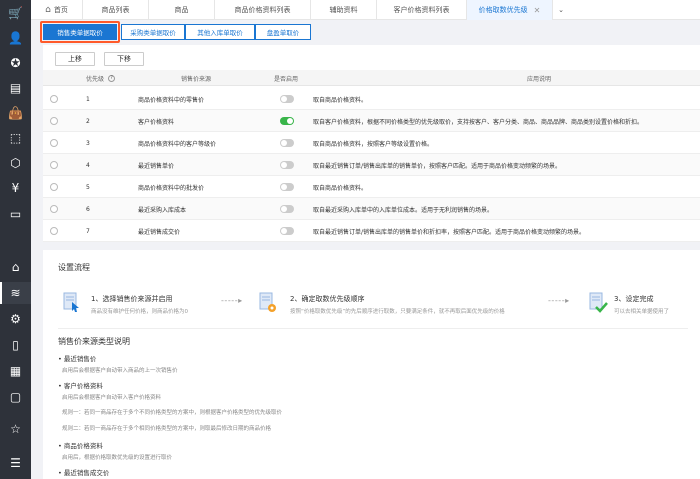 This screenshot has width=700, height=479. I want to click on warehouse-icon: ⌂, so click(15, 267).